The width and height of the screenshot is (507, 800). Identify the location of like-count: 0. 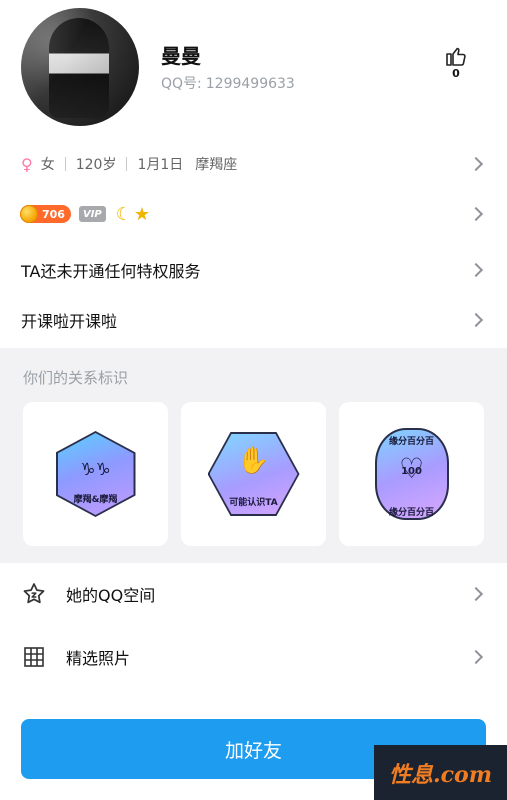
(456, 73).